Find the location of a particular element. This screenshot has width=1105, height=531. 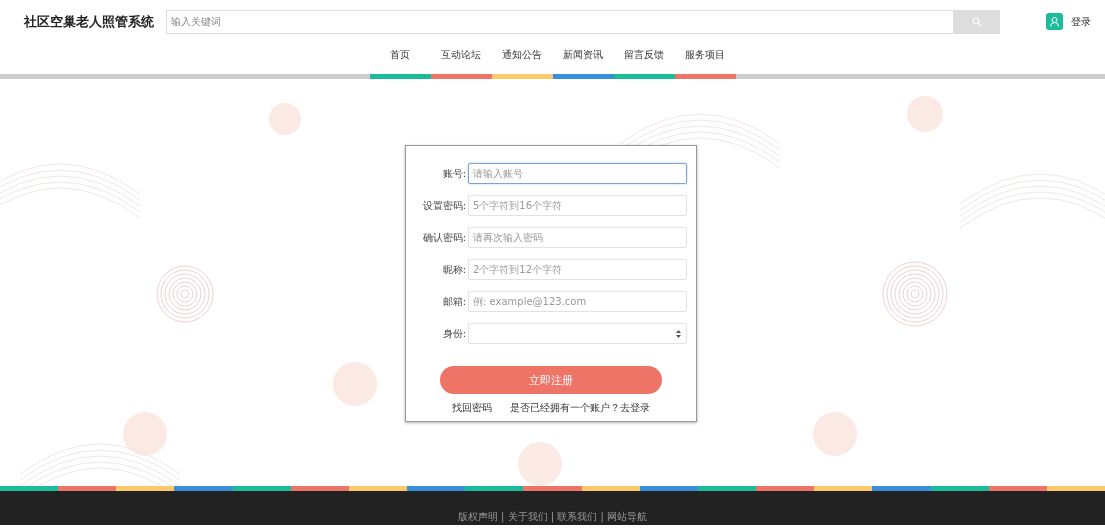

nav-tab: 互动论坛 is located at coordinates (461, 62).